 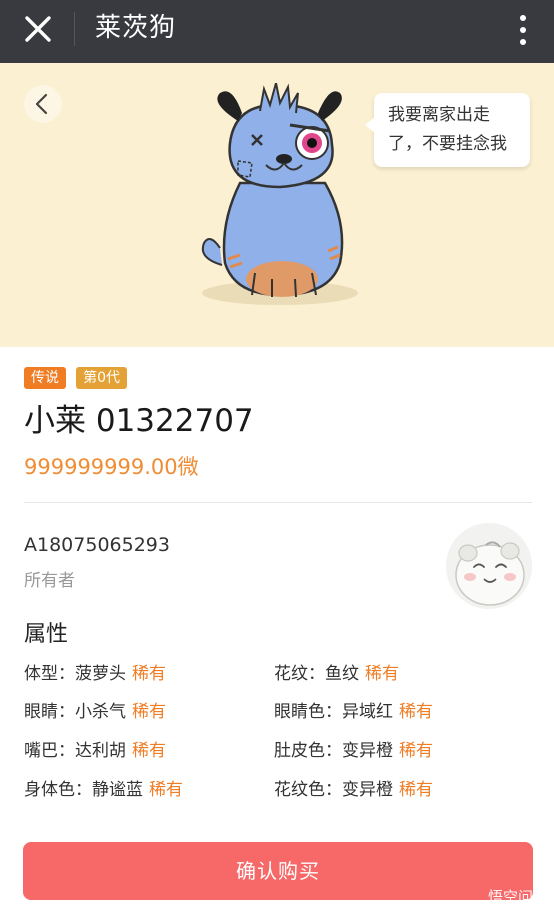 What do you see at coordinates (523, 30) in the screenshot?
I see `more-vertical-icon` at bounding box center [523, 30].